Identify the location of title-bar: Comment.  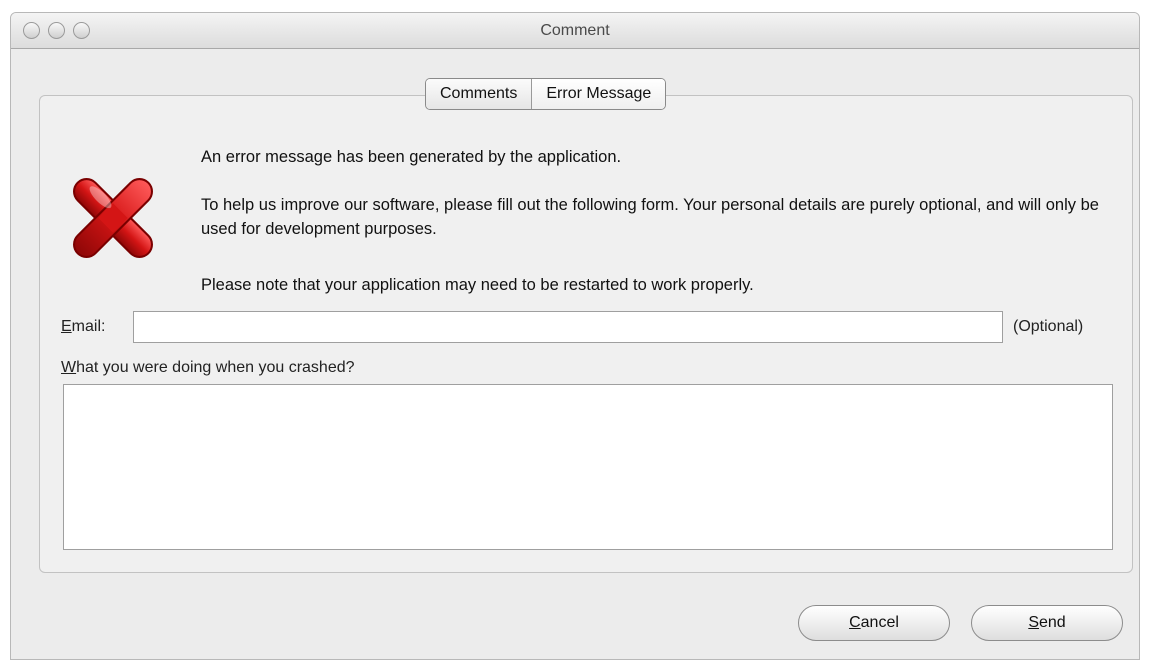
(575, 31).